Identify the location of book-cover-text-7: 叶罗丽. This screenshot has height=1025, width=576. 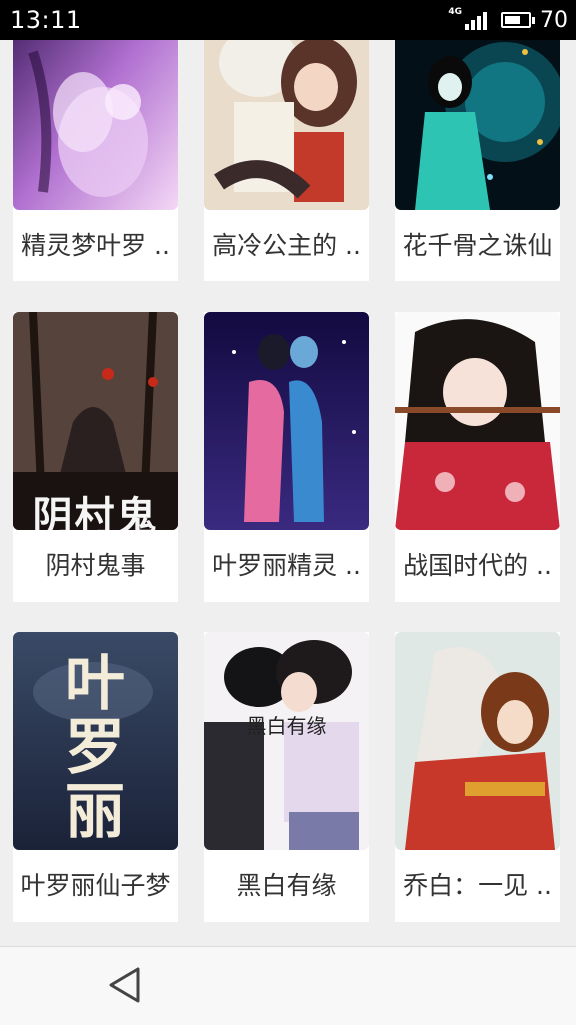
(95, 748).